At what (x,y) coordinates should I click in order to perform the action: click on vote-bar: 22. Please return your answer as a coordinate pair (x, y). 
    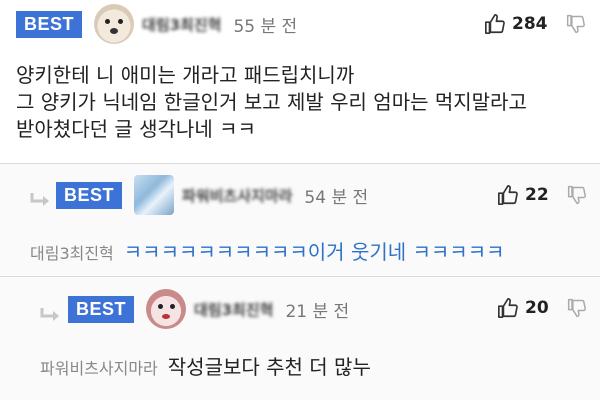
    Looking at the image, I should click on (542, 195).